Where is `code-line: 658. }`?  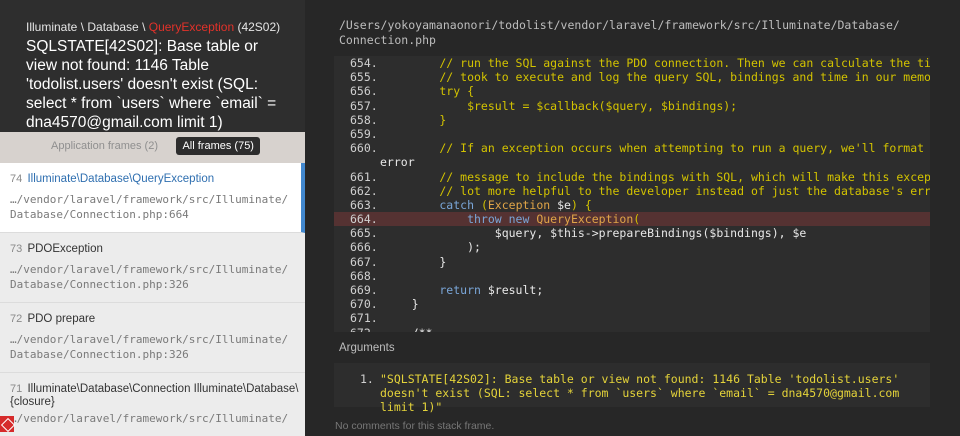
code-line: 658. } is located at coordinates (632, 120).